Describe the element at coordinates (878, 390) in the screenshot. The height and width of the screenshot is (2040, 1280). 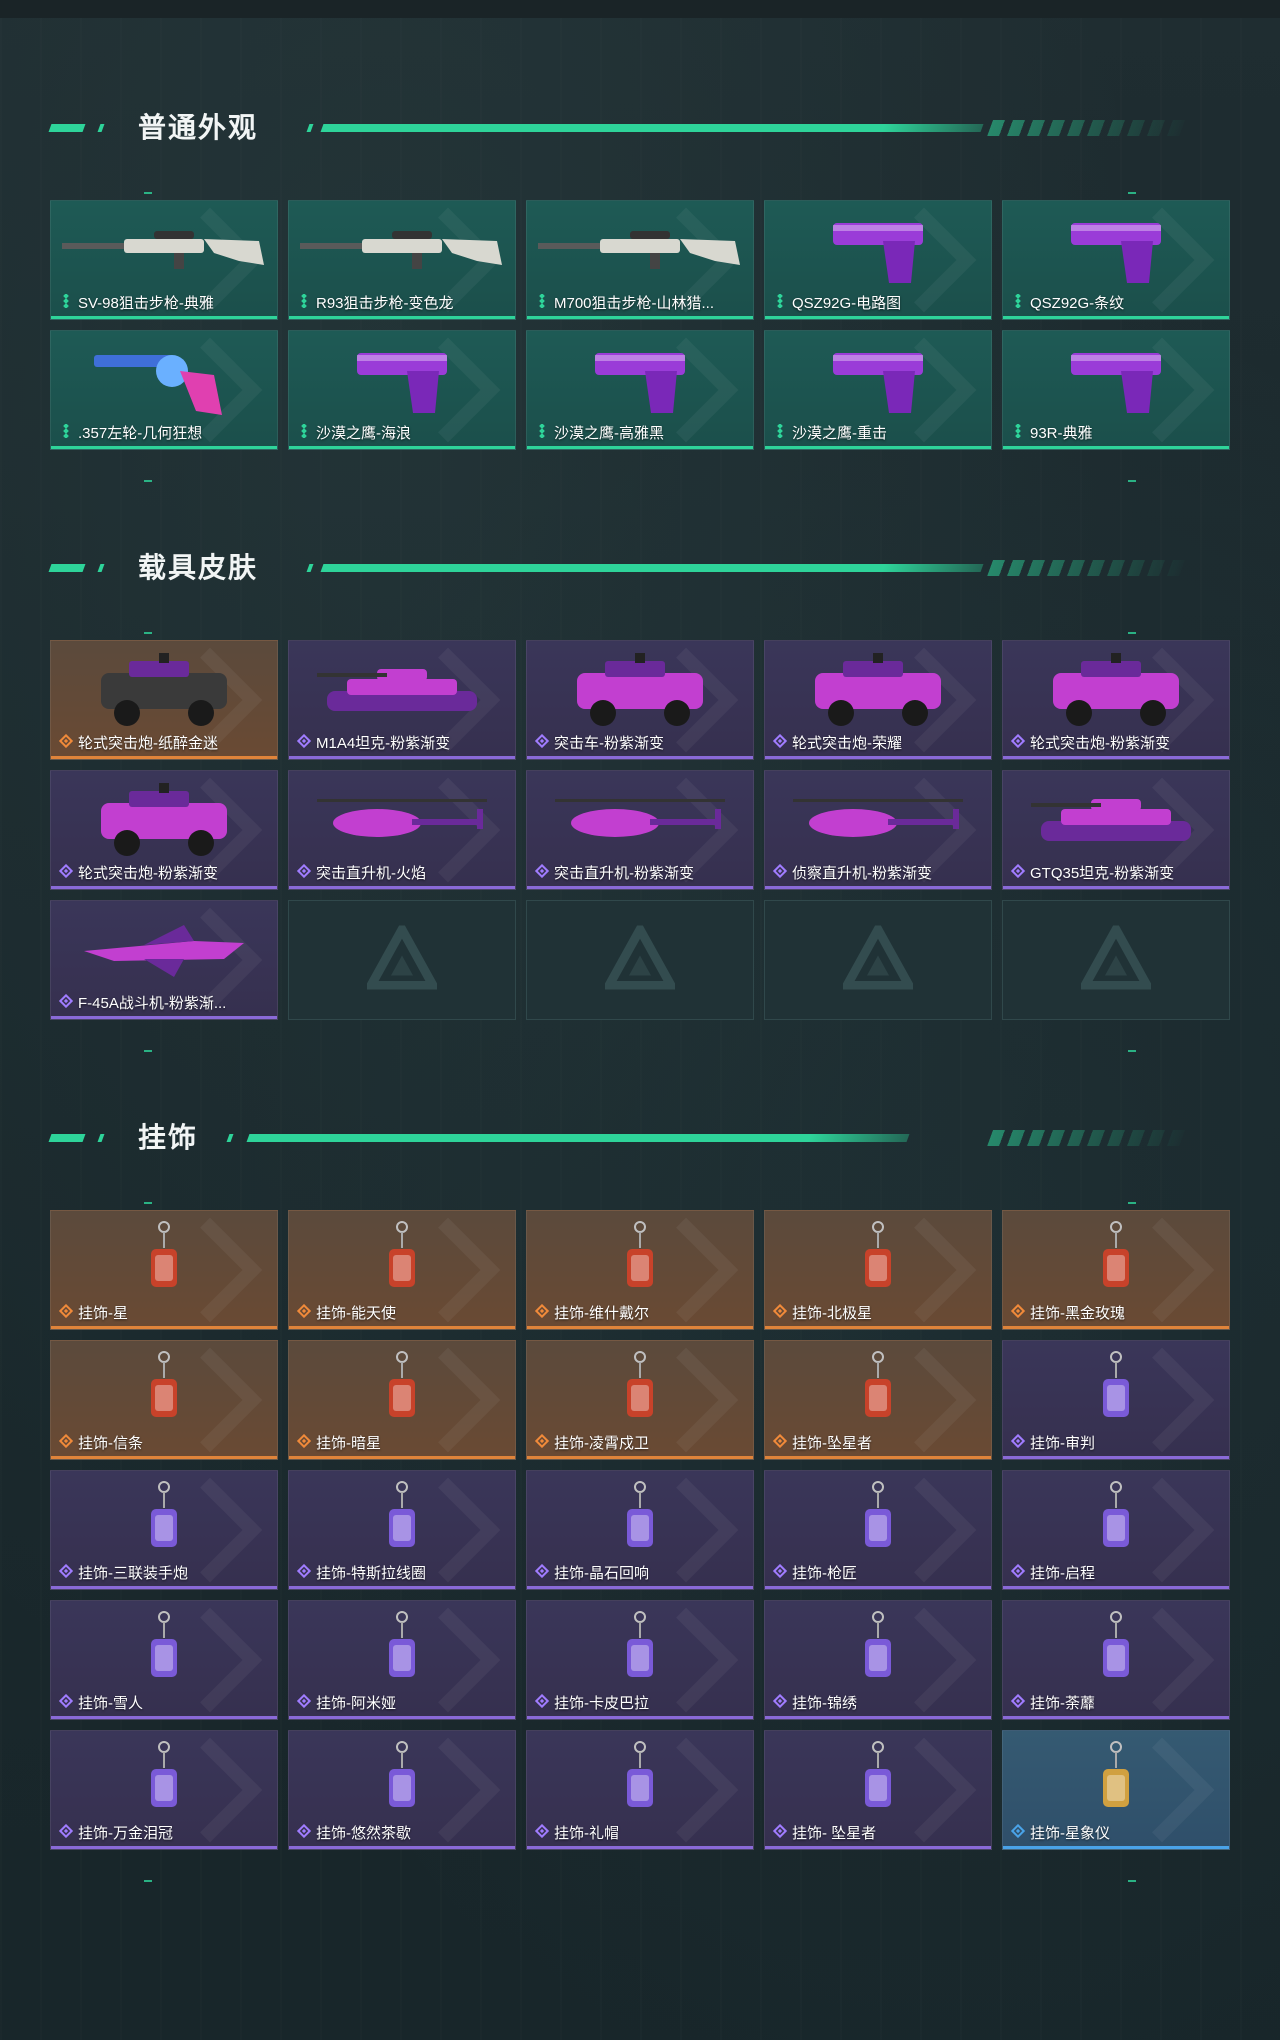
I see `skin-card: 沙漠之鹰-重击` at that location.